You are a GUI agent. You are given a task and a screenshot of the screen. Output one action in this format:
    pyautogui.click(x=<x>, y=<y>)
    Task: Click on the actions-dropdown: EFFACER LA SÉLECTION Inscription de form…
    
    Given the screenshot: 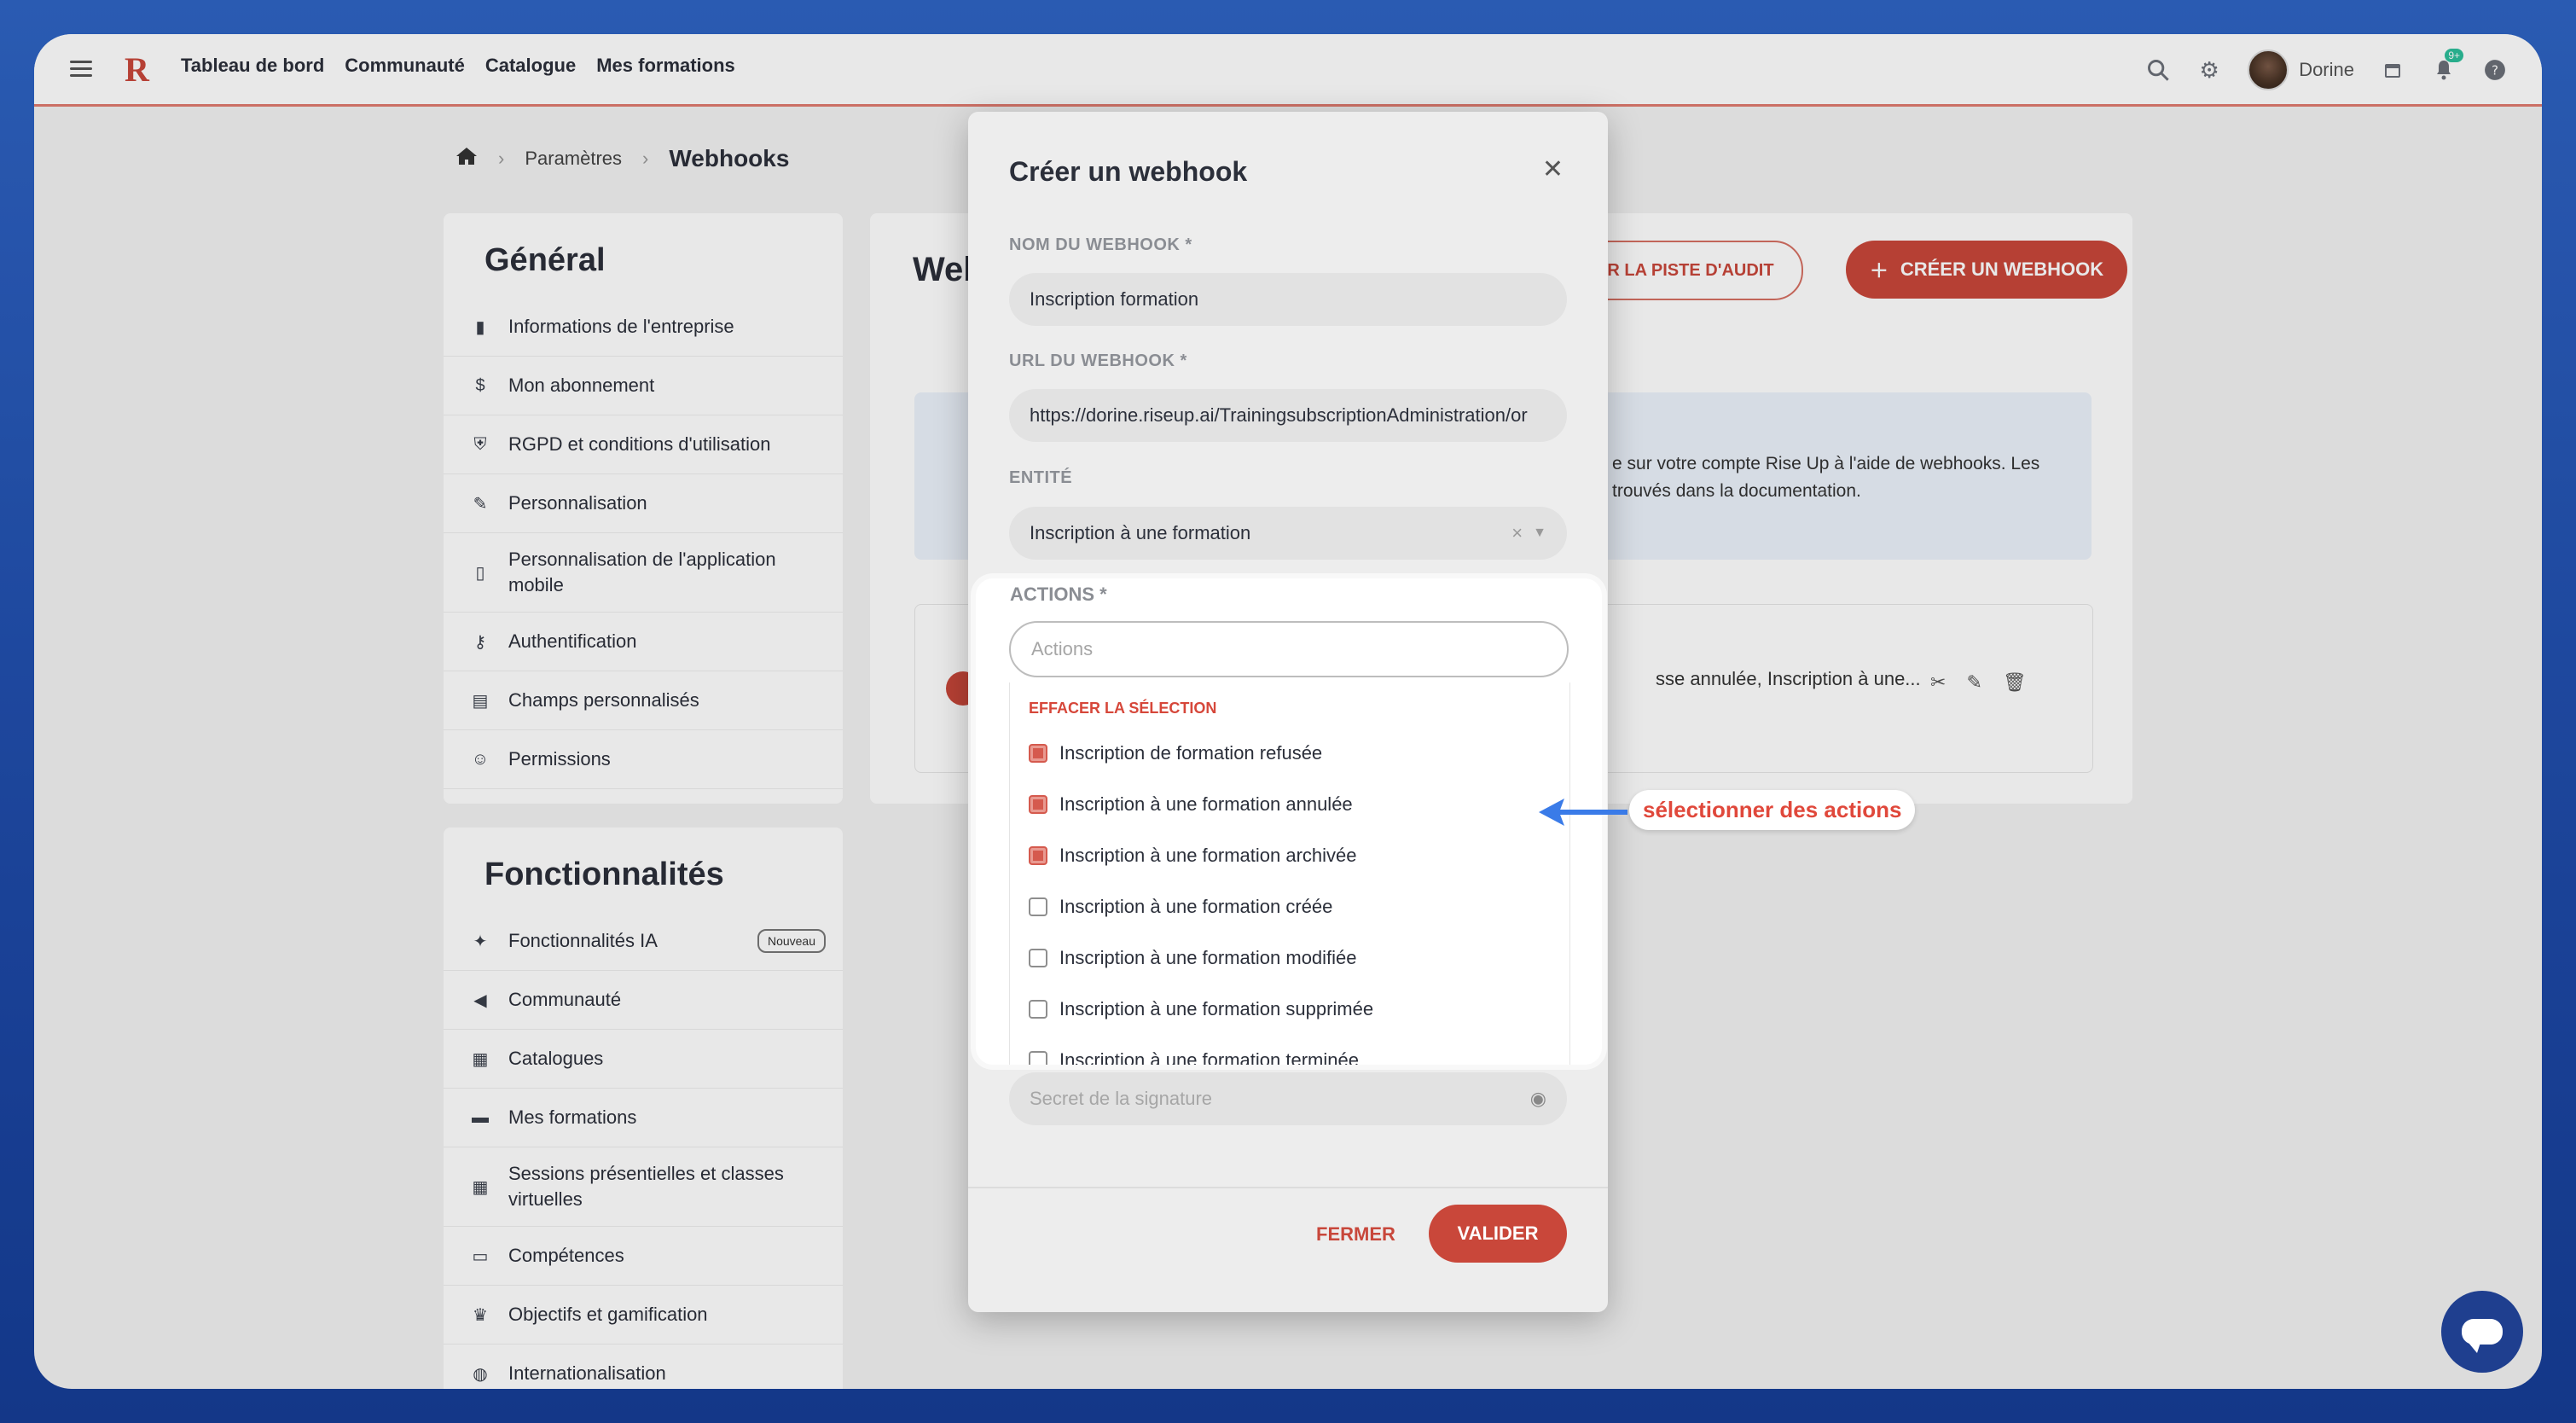 What is the action you would take?
    pyautogui.click(x=1289, y=874)
    